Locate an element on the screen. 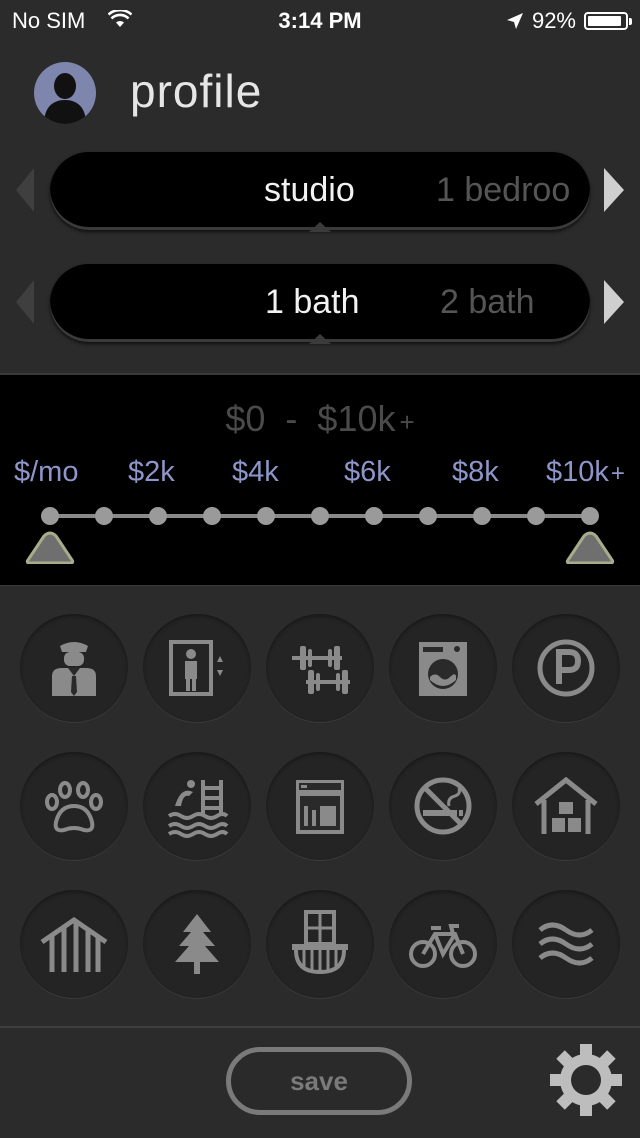 This screenshot has width=640, height=1138. amenity-outdoor-space is located at coordinates (74, 944).